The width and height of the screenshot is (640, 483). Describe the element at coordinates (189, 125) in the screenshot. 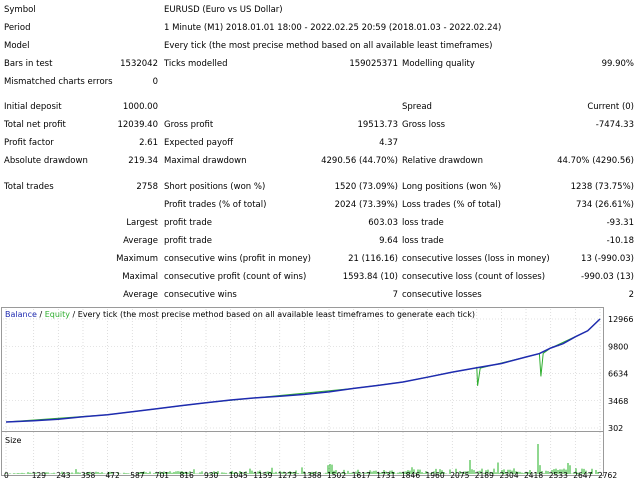

I see `gross-profit-label: Gross profit` at that location.